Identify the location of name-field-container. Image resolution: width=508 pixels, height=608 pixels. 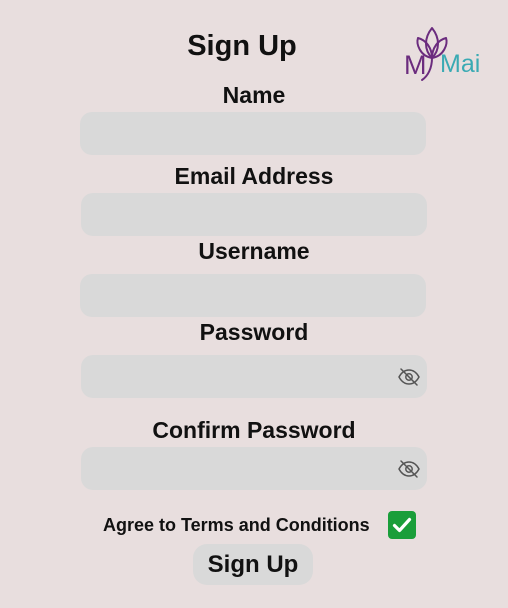
(253, 133).